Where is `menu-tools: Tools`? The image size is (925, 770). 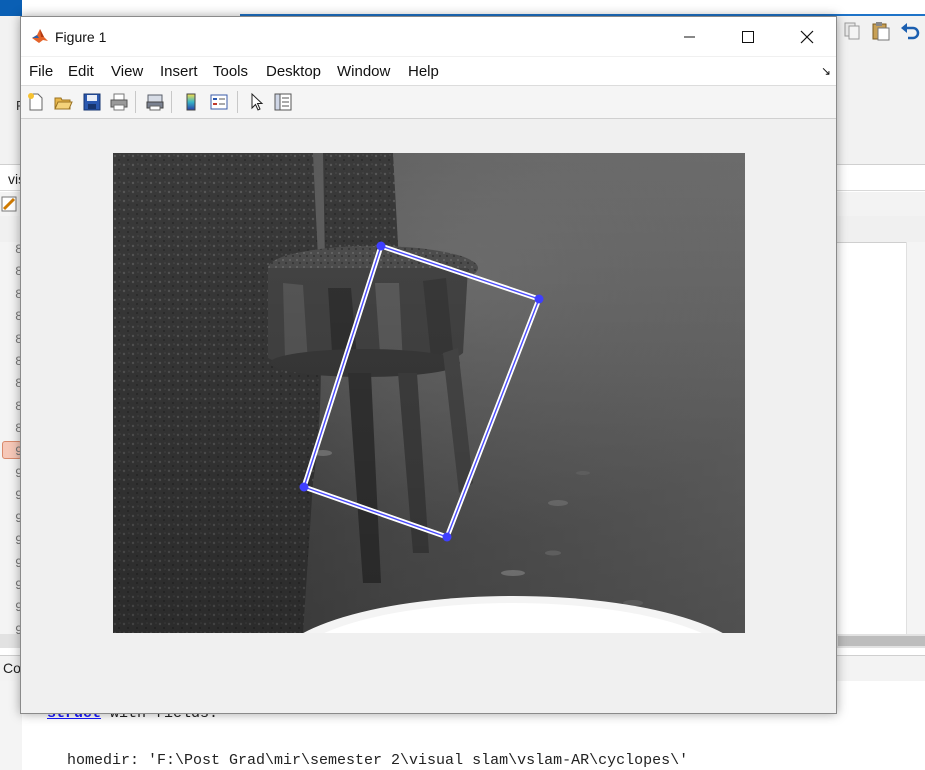
menu-tools: Tools is located at coordinates (230, 71).